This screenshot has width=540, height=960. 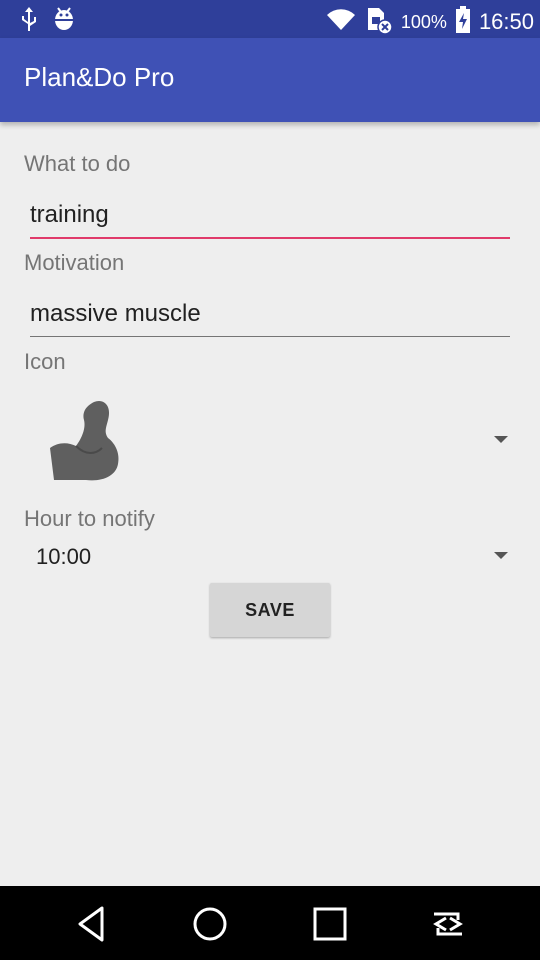 I want to click on battery-percent: 100%, so click(x=423, y=21).